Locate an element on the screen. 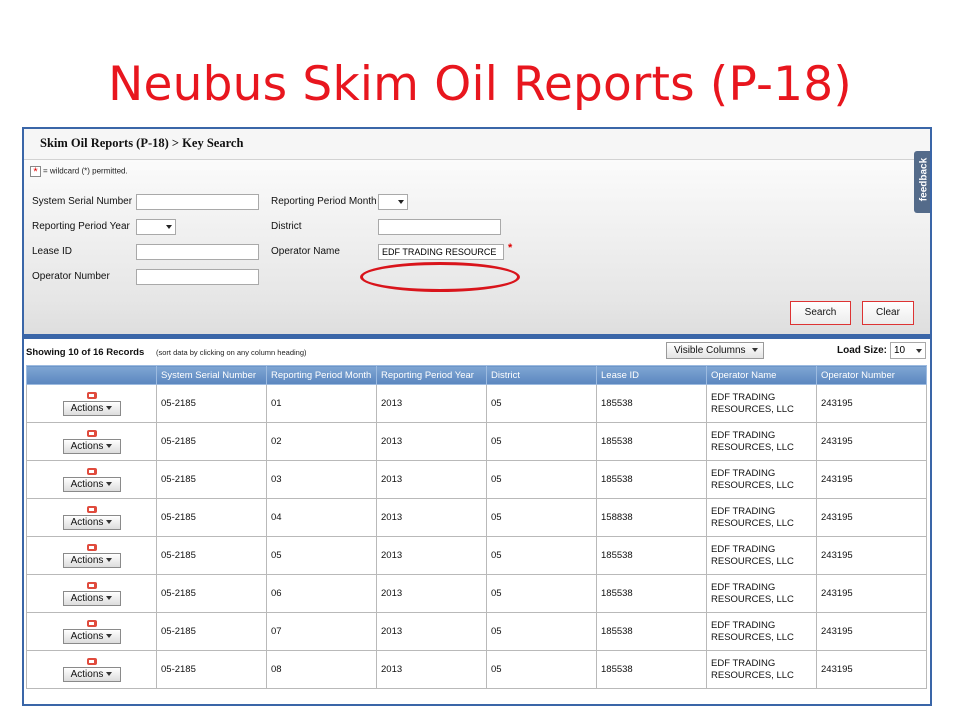 The height and width of the screenshot is (720, 960). reporting-period-year-select is located at coordinates (156, 227).